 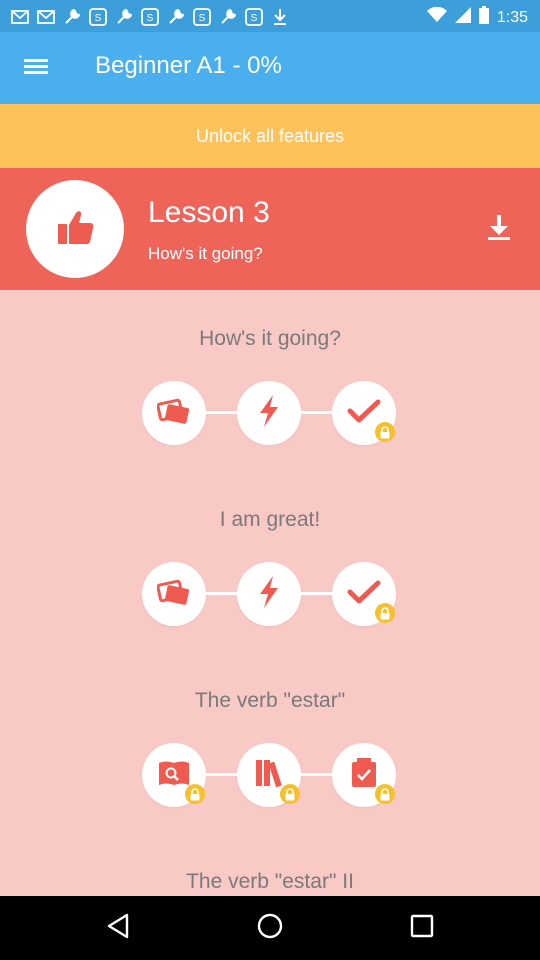 I want to click on home-button, so click(x=270, y=928).